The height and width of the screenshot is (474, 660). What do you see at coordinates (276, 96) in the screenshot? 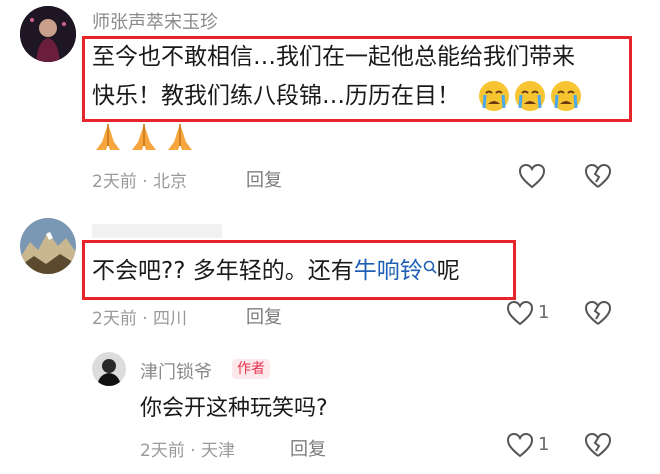
I see `comment-text-line-2: 快乐！教我们练八段锦…历历在目！` at bounding box center [276, 96].